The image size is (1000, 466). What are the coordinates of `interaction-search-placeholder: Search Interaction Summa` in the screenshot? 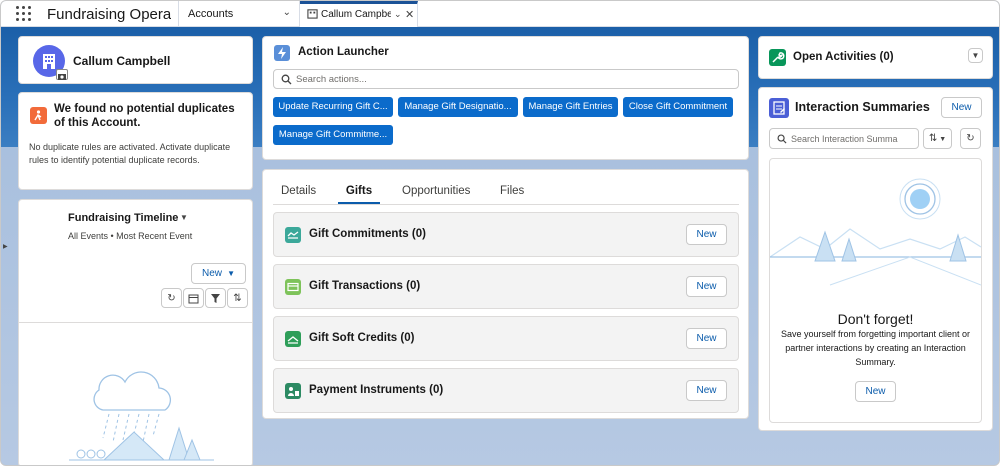 It's located at (844, 139).